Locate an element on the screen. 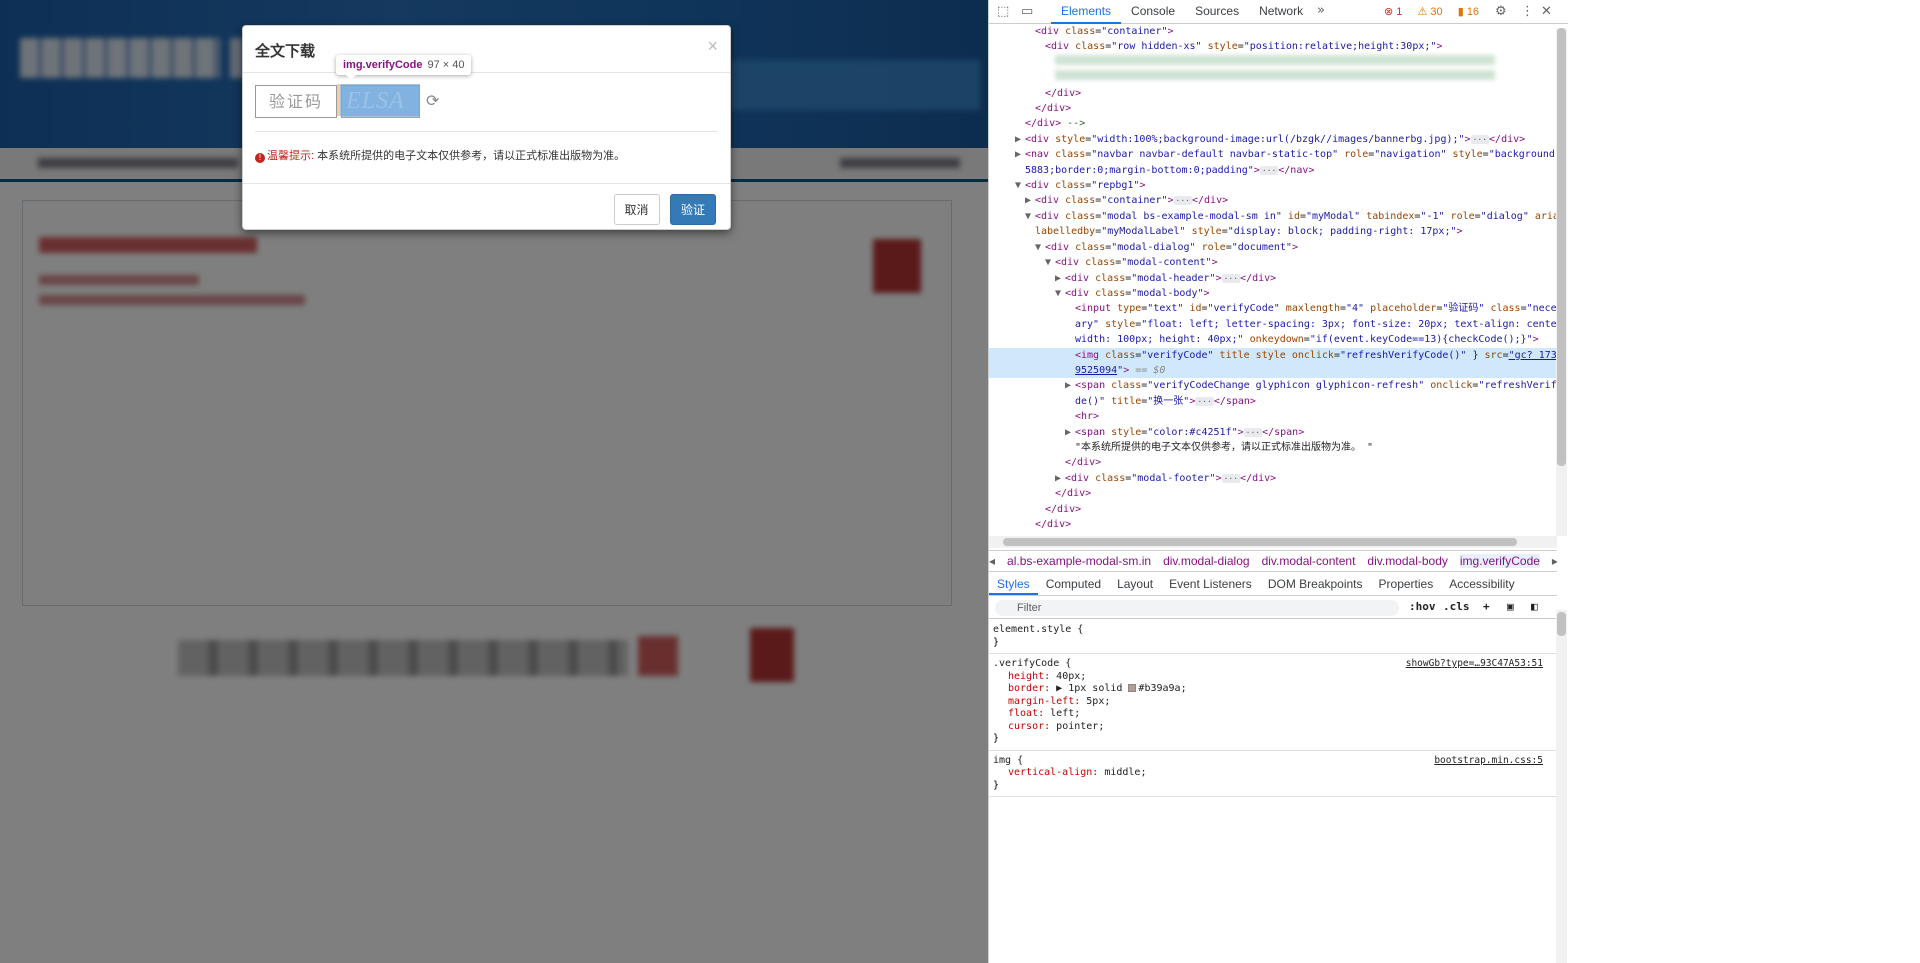  dom-node-line: <hr> is located at coordinates (1273, 416).